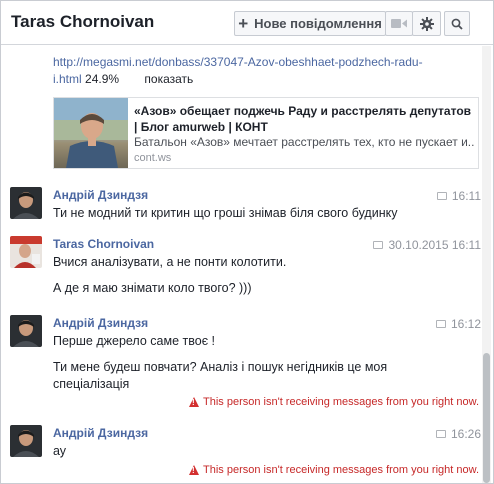 This screenshot has height=484, width=494. I want to click on search-icon, so click(457, 24).